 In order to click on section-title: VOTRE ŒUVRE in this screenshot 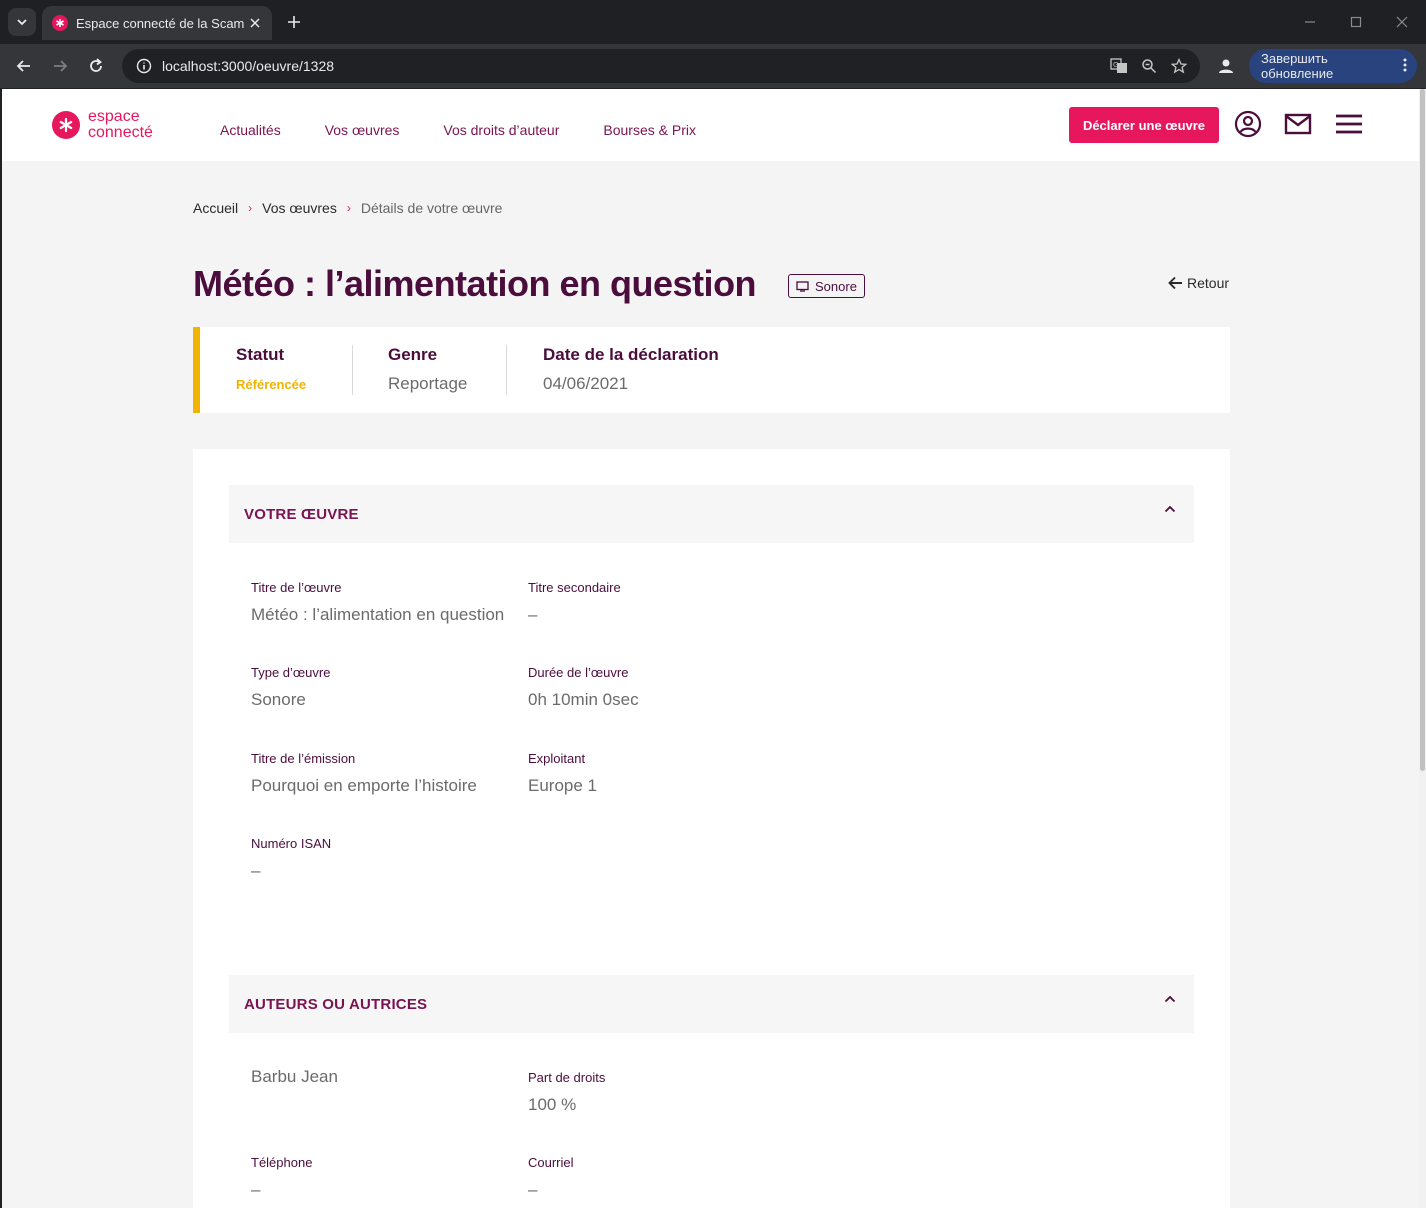, I will do `click(301, 514)`.